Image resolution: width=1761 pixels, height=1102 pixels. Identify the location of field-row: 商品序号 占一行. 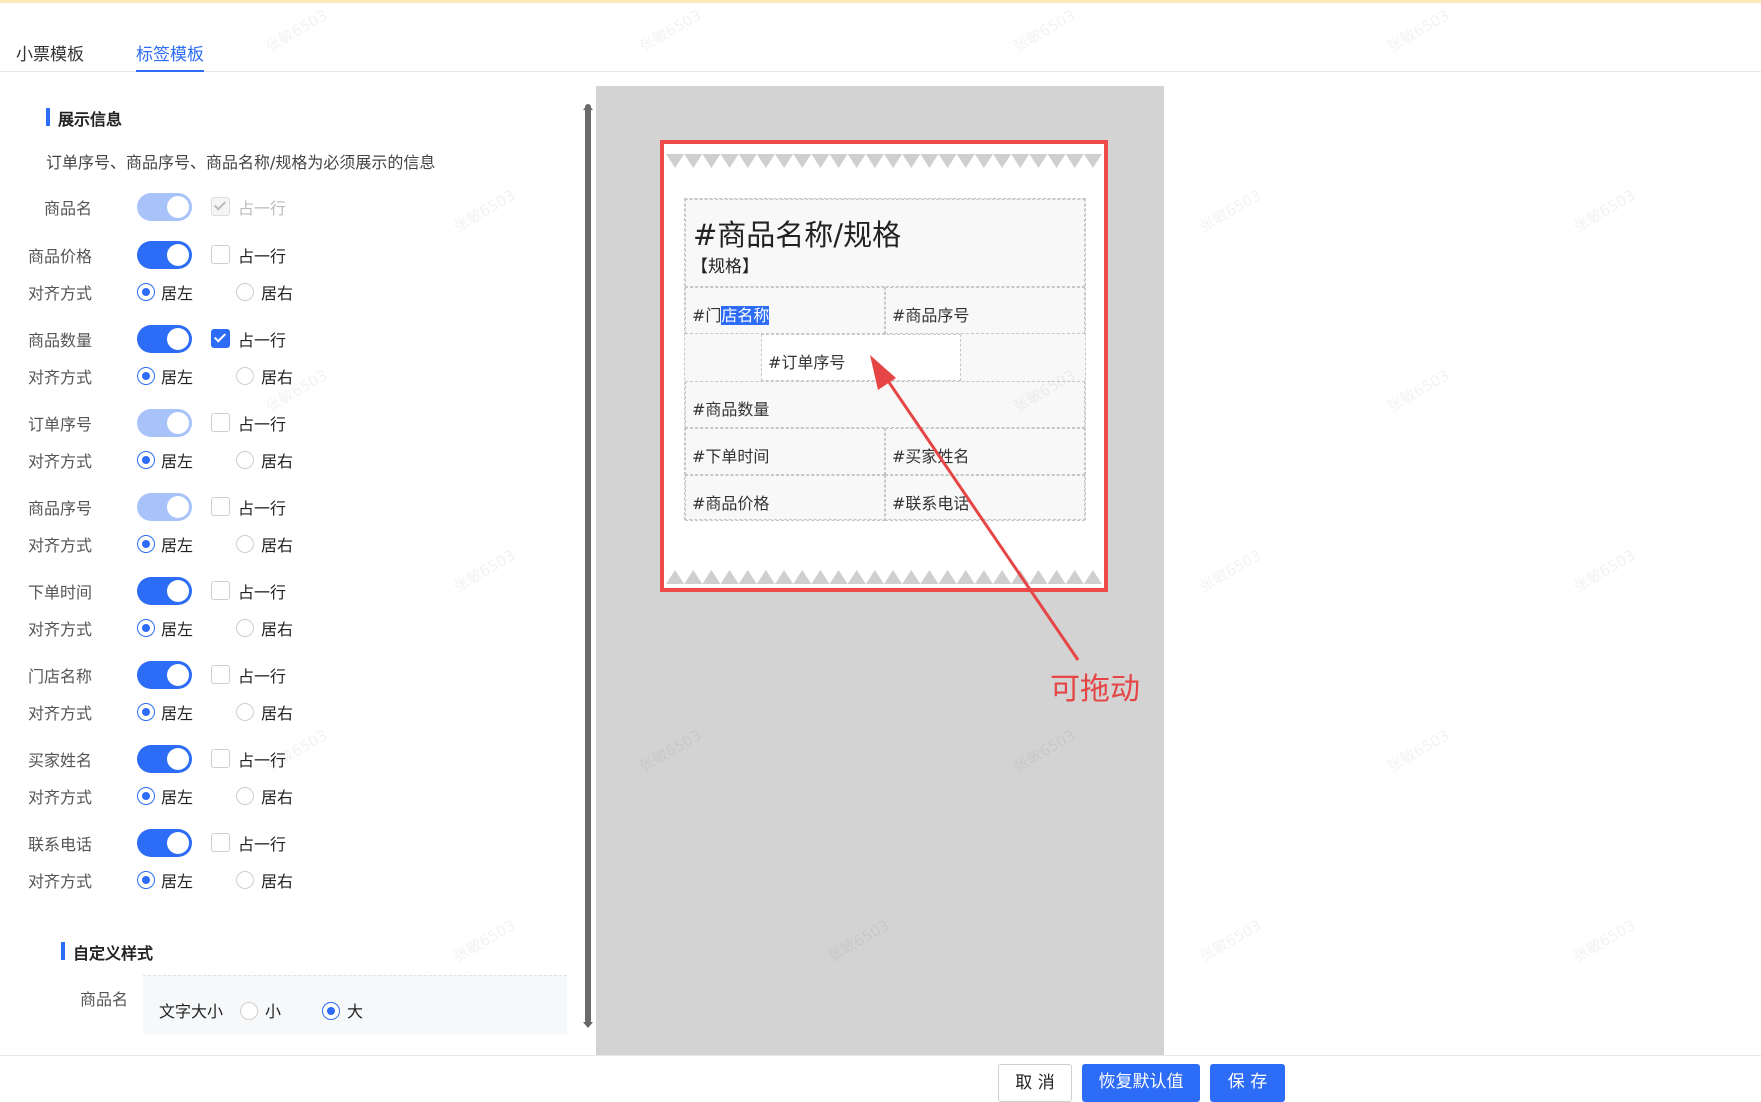
(280, 506).